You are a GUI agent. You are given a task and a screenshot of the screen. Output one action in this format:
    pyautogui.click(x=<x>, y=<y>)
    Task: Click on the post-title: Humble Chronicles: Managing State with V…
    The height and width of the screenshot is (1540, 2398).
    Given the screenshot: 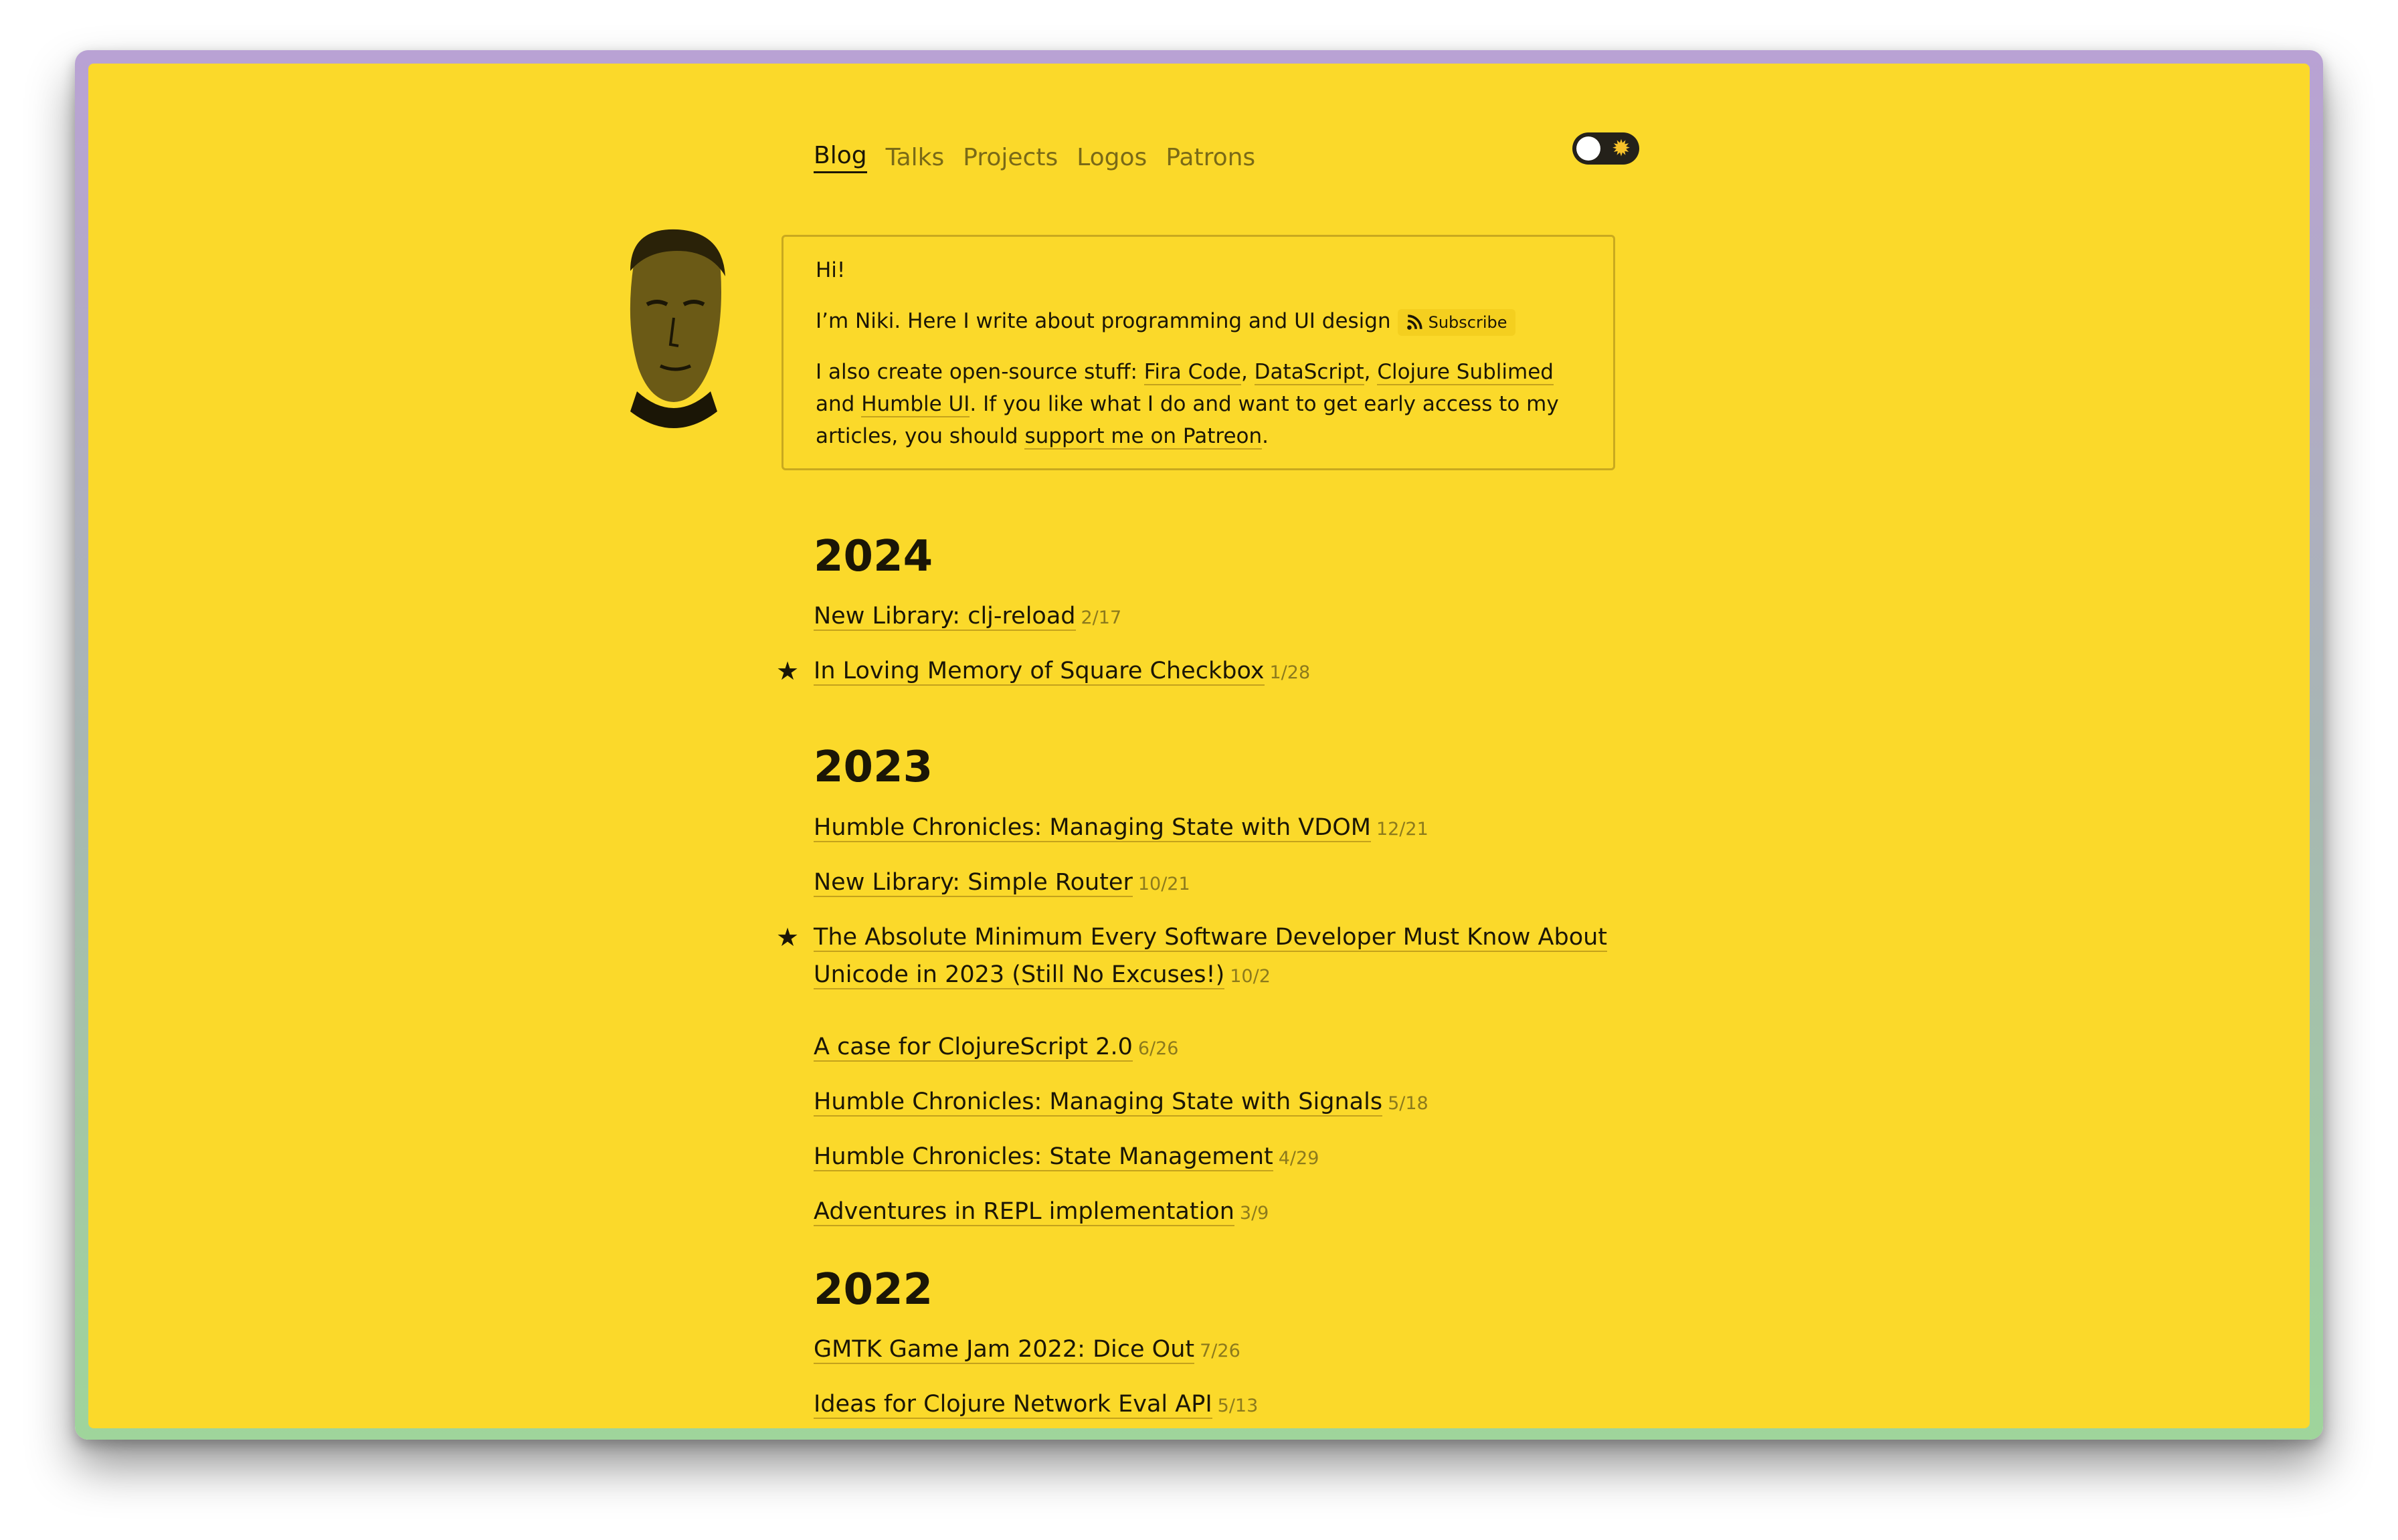 What is the action you would take?
    pyautogui.click(x=1092, y=828)
    